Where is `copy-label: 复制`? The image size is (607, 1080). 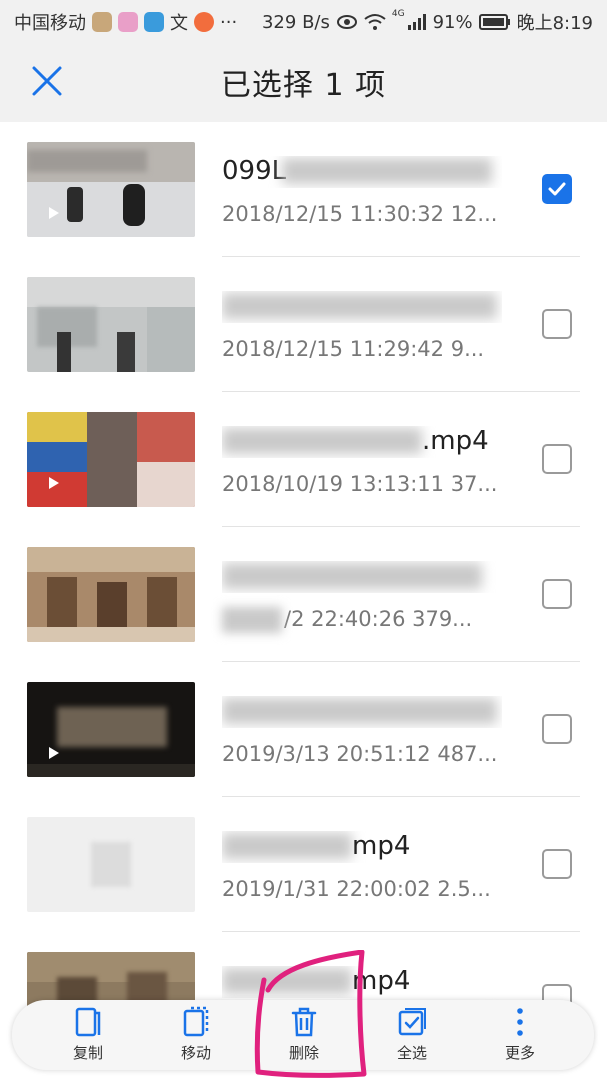
copy-label: 复制 is located at coordinates (87, 1053).